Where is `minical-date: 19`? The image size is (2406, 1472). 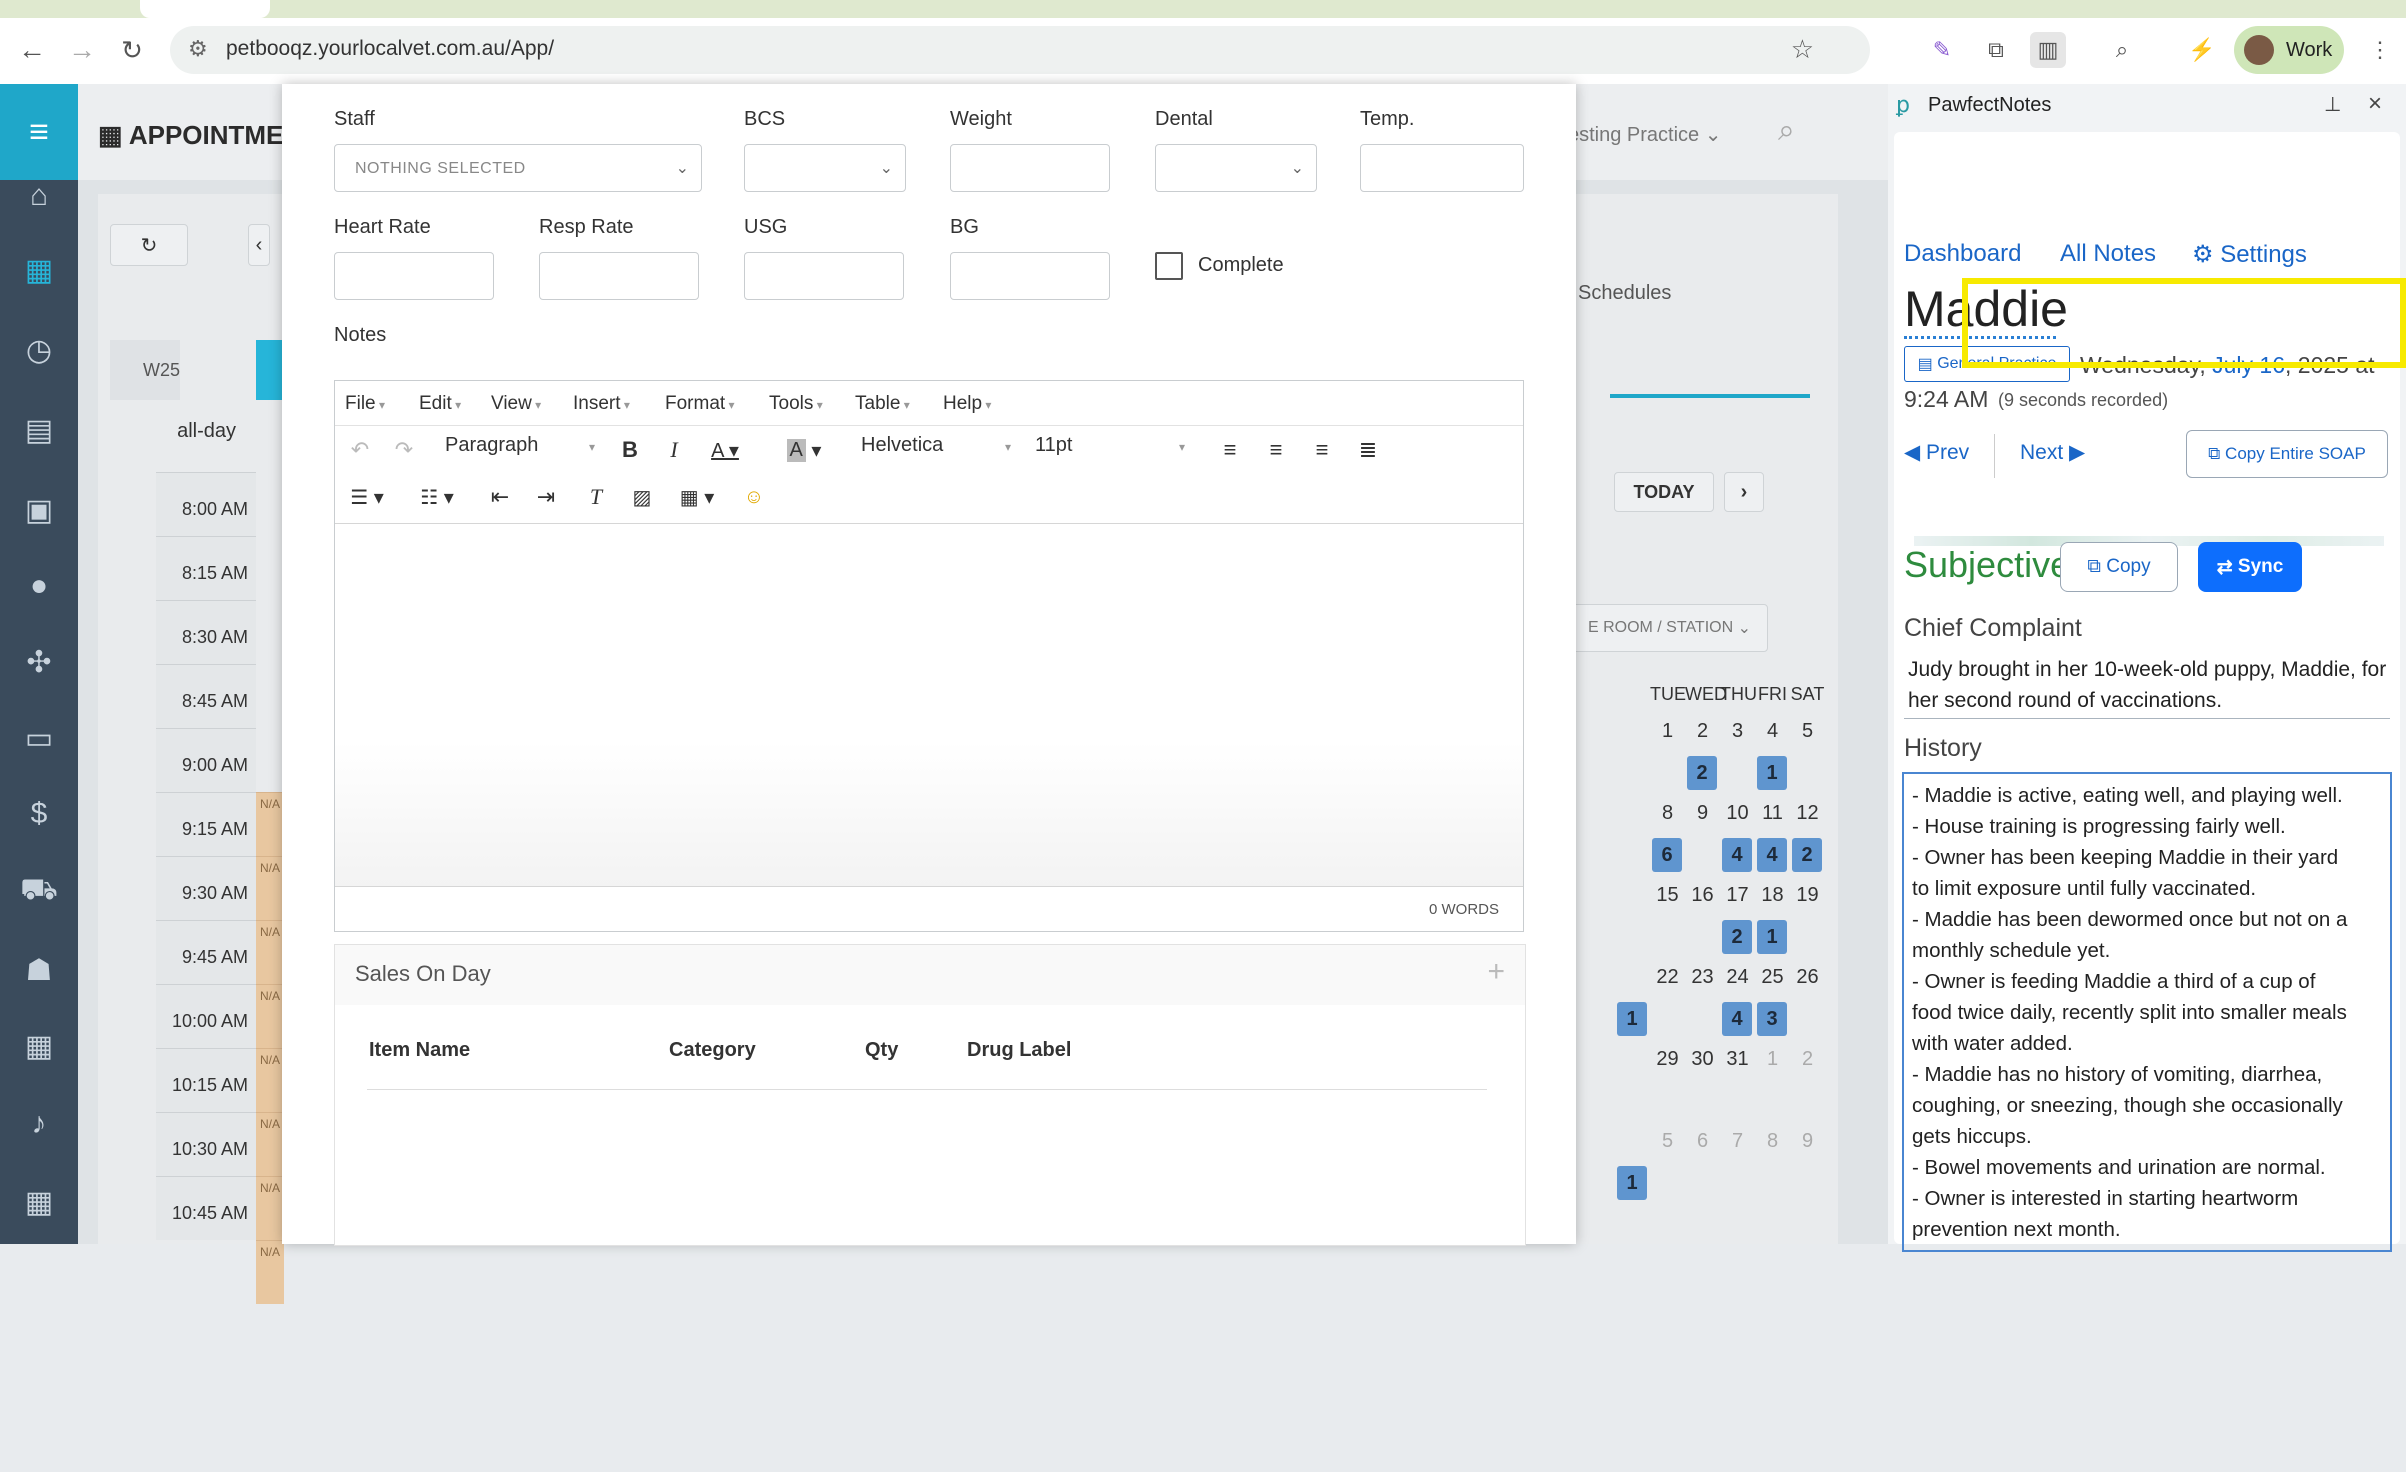 minical-date: 19 is located at coordinates (1807, 903).